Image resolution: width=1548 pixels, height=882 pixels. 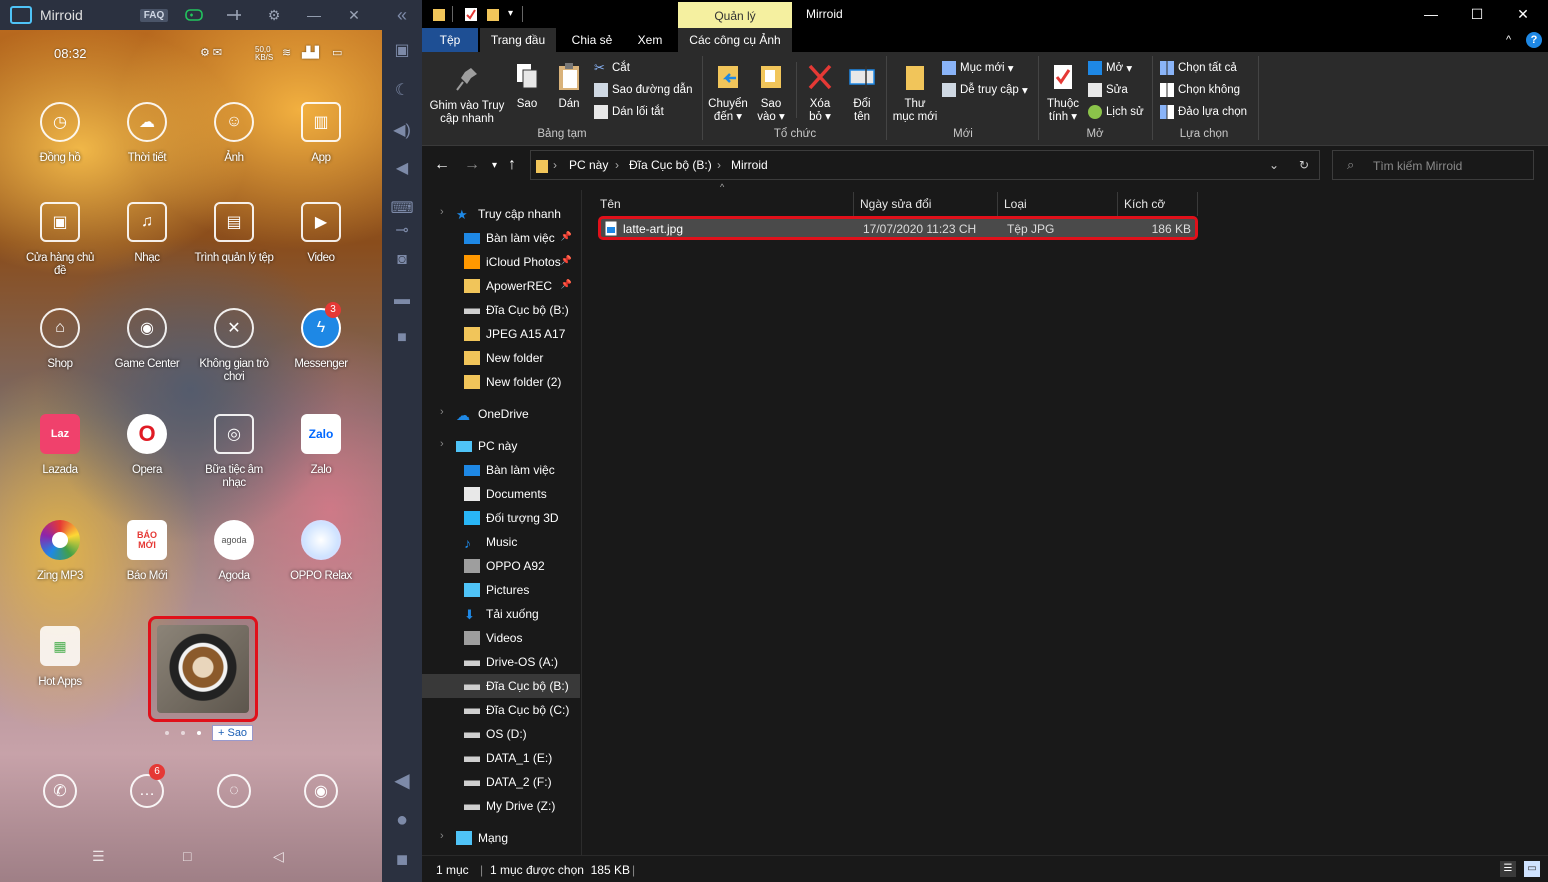 I want to click on copy-to-button: Sao vào ▾, so click(x=771, y=93).